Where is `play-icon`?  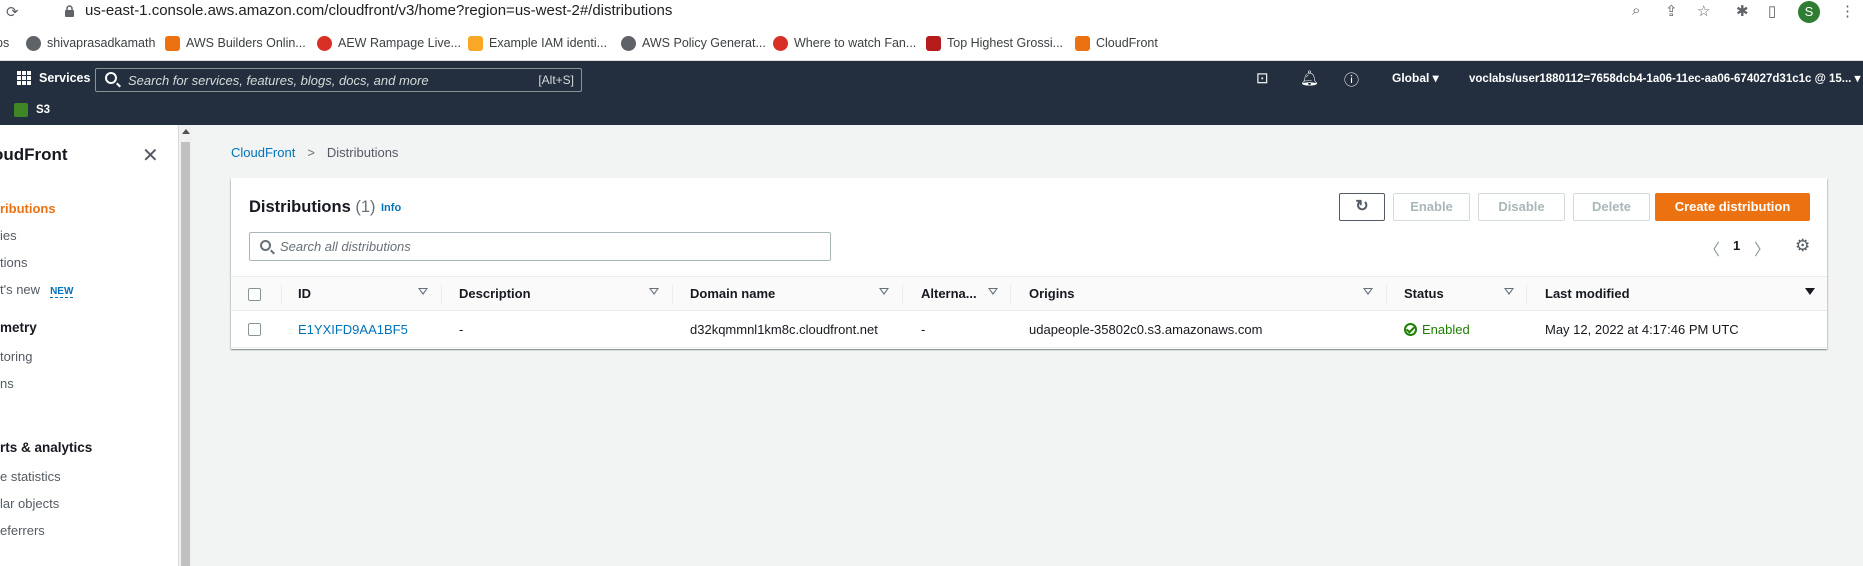
play-icon is located at coordinates (324, 43).